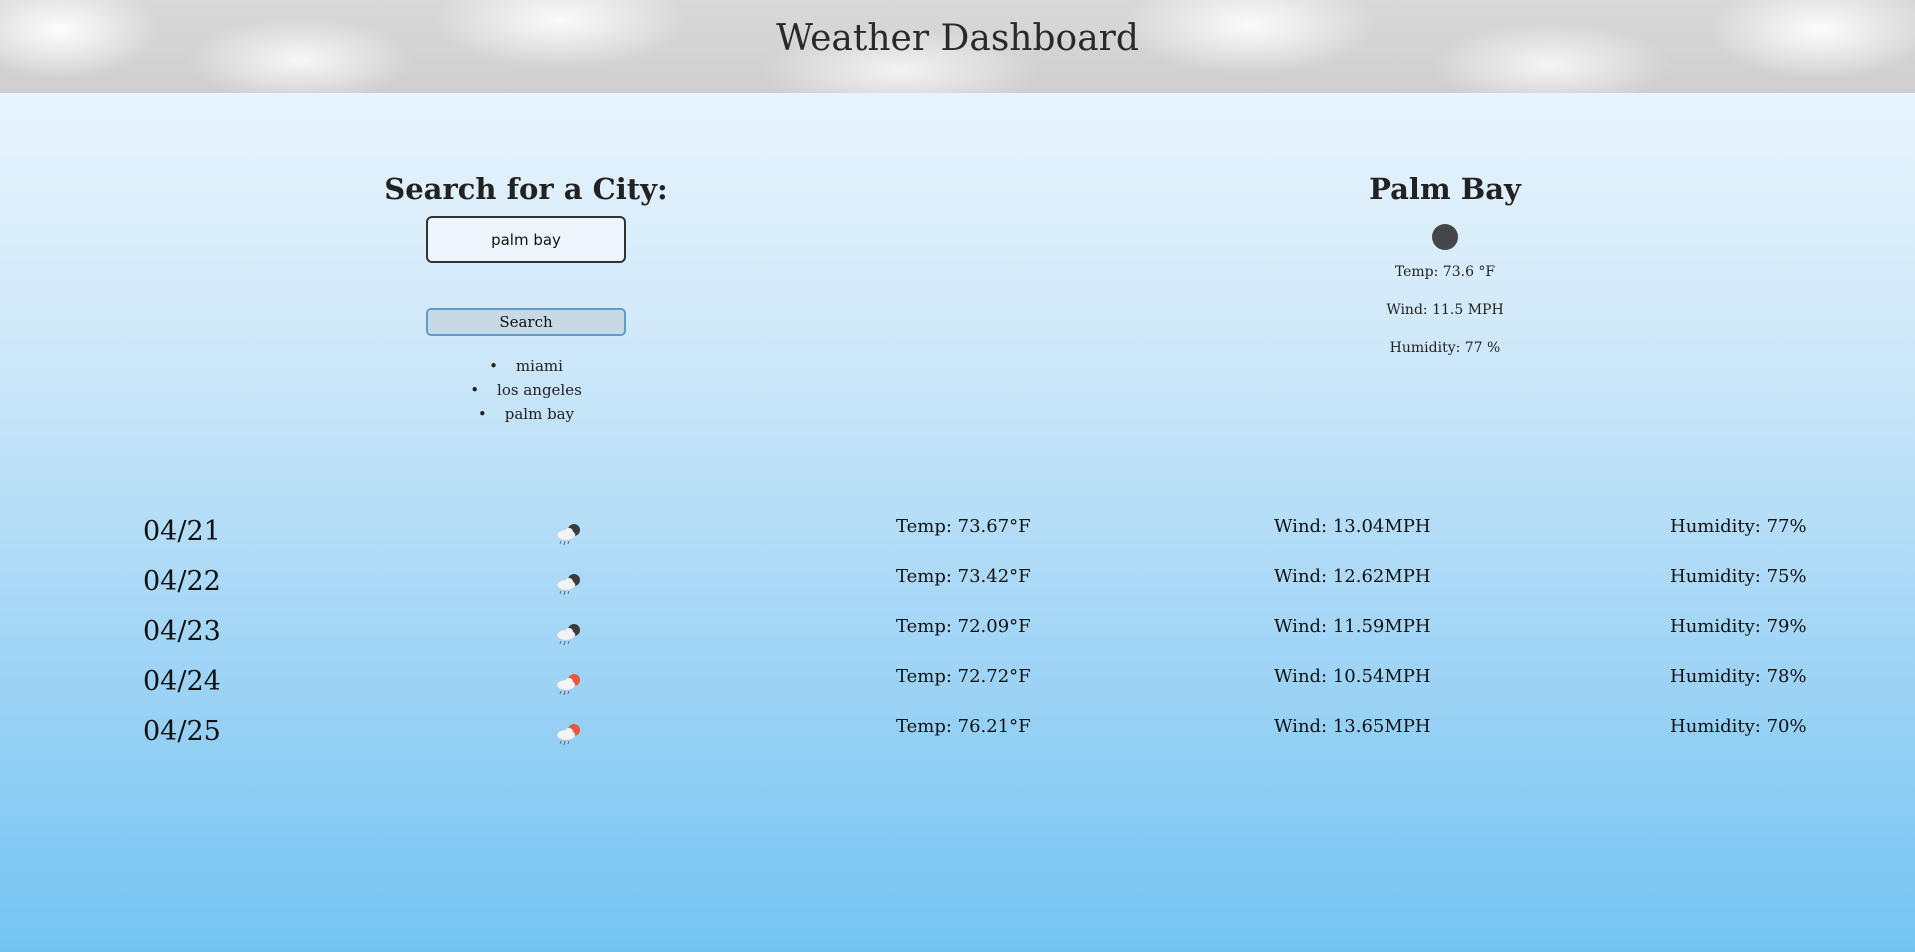 The image size is (1915, 952). What do you see at coordinates (963, 576) in the screenshot?
I see `forecast-temp: Temp: 73.42°F` at bounding box center [963, 576].